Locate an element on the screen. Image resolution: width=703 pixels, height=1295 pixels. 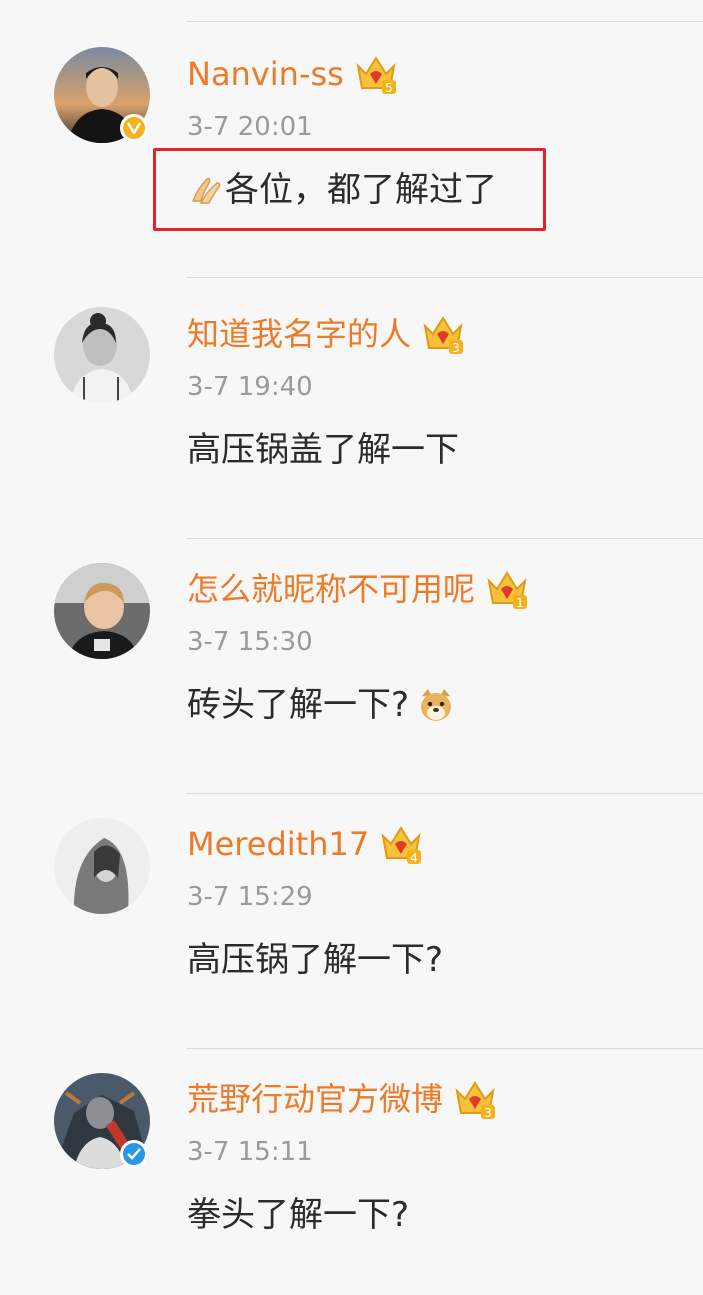
username: 知道我名字的人 3 is located at coordinates (326, 334).